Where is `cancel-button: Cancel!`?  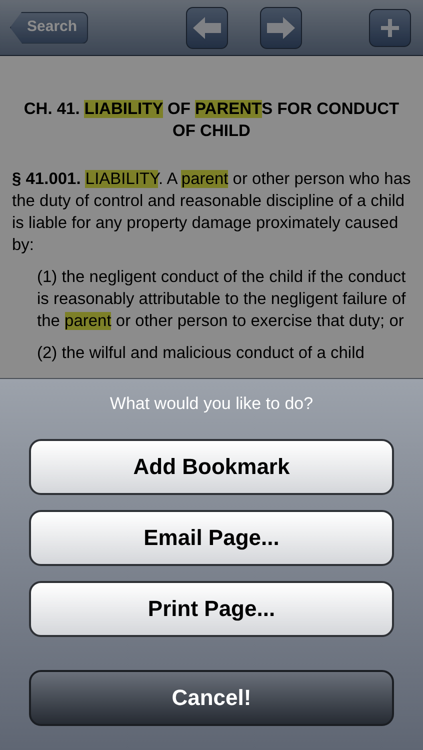
cancel-button: Cancel! is located at coordinates (211, 698).